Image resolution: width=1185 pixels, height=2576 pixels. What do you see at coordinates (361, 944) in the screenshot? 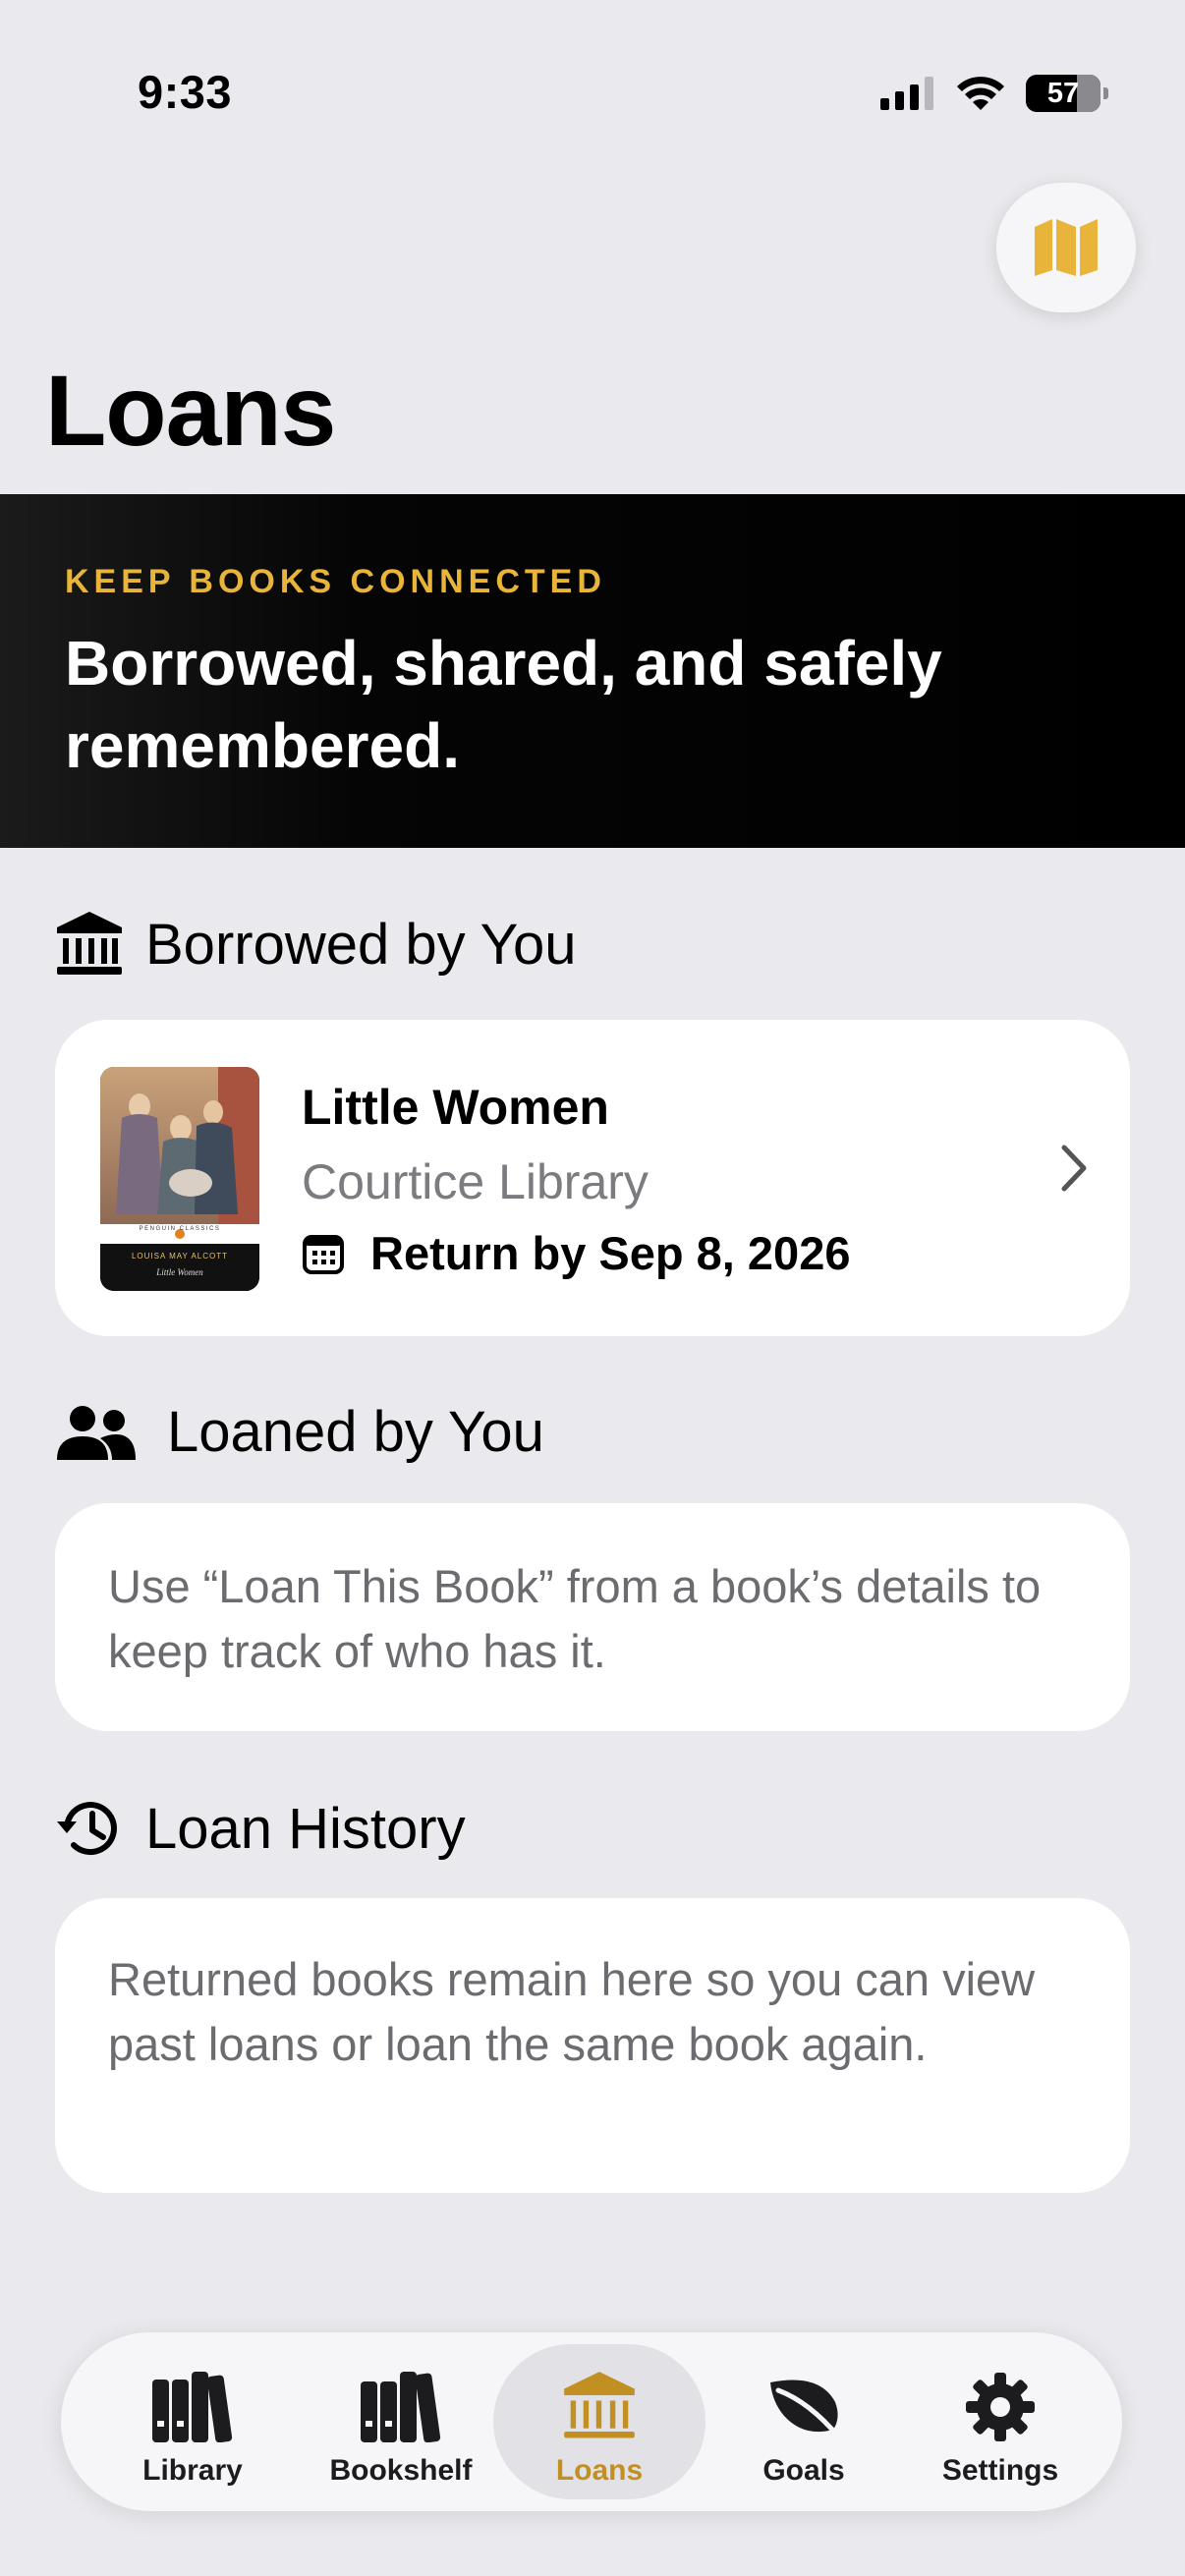
I see `section-borrowed-title: Borrowed by You` at bounding box center [361, 944].